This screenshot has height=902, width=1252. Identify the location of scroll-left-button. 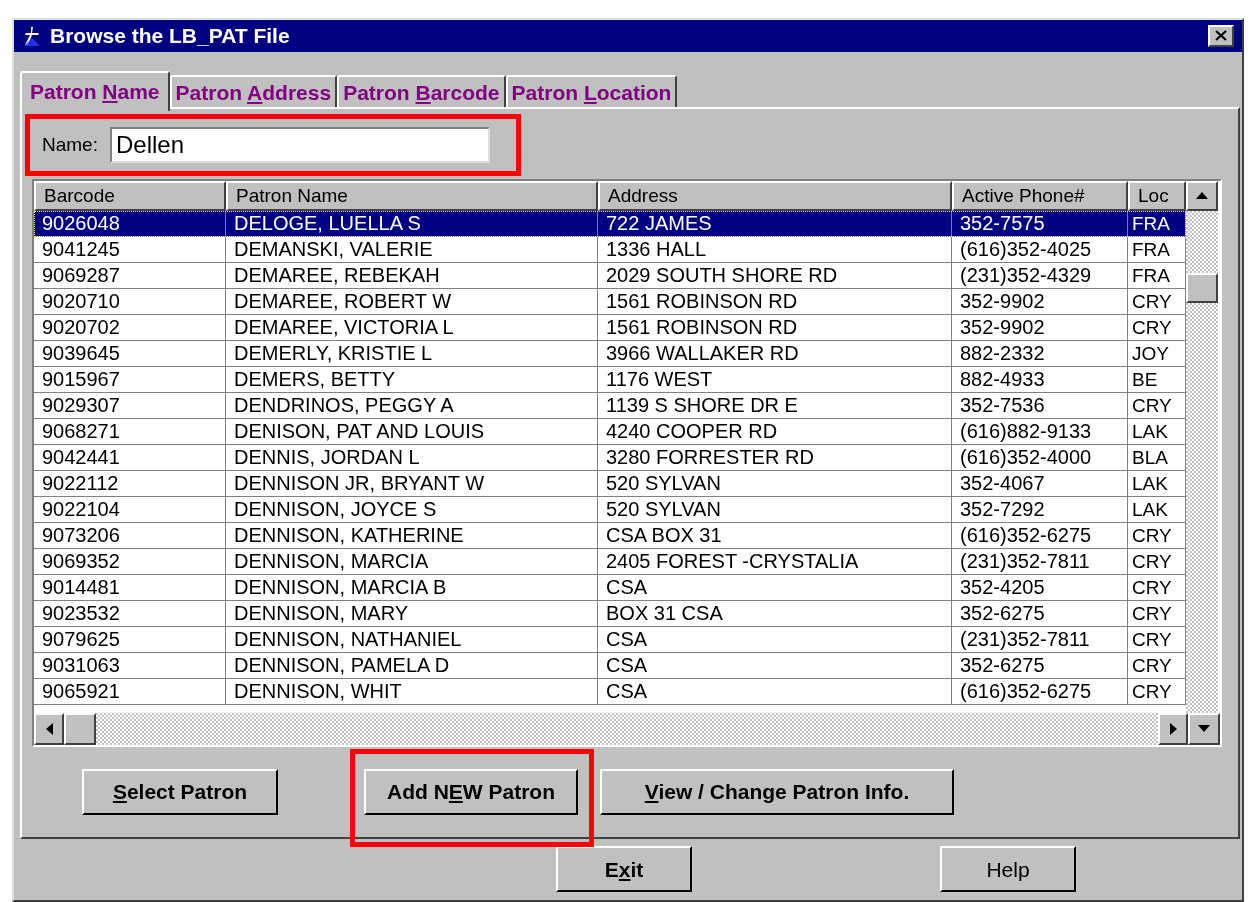
(49, 728).